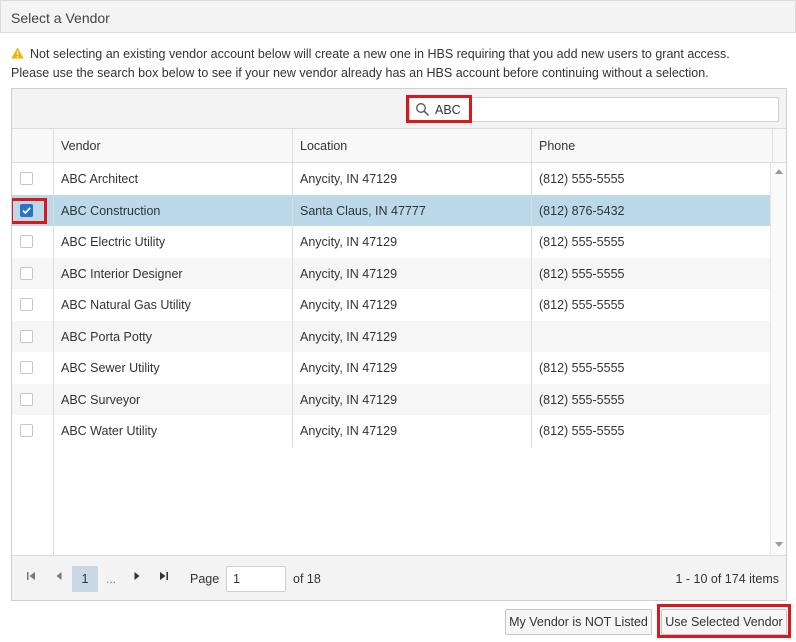  What do you see at coordinates (172, 242) in the screenshot?
I see `vendor-cell: ABC Electric Utility` at bounding box center [172, 242].